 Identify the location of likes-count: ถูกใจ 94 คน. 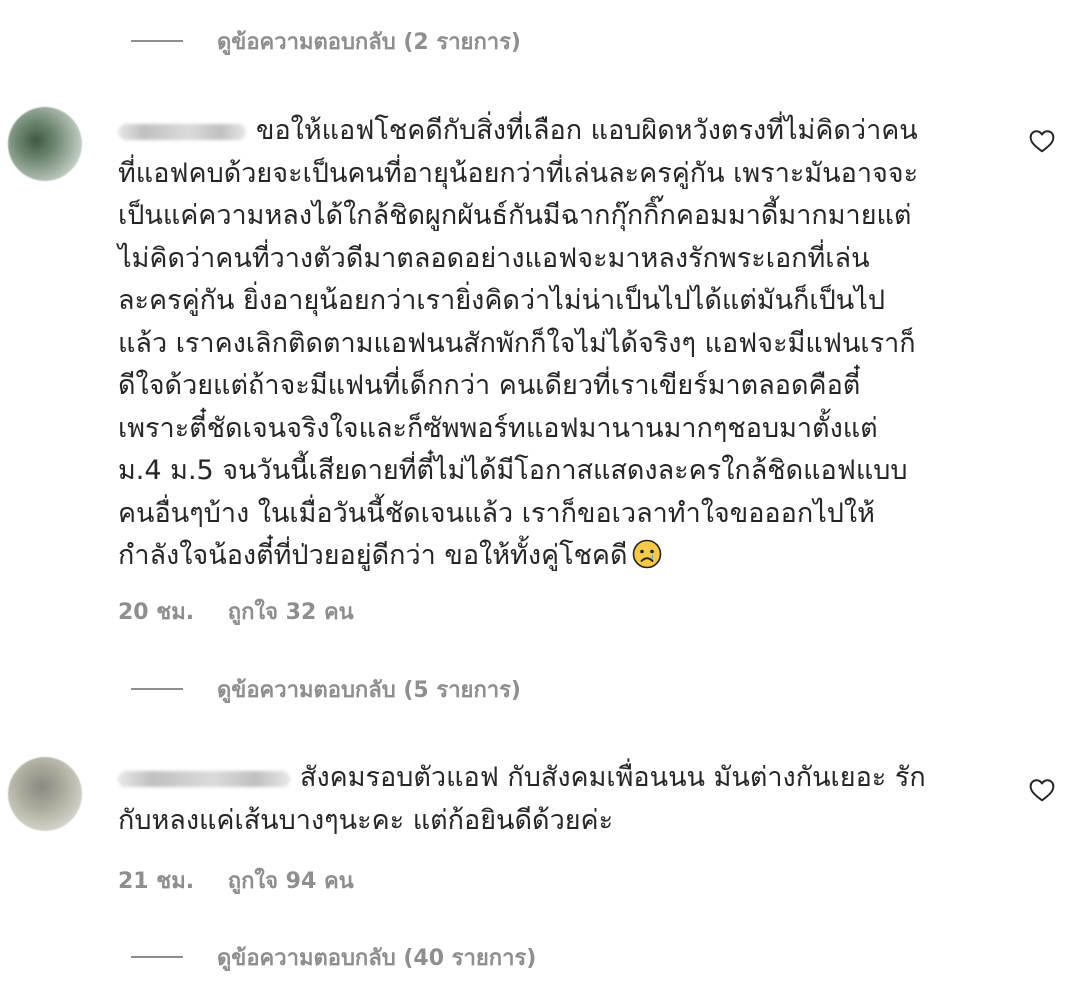
(291, 881).